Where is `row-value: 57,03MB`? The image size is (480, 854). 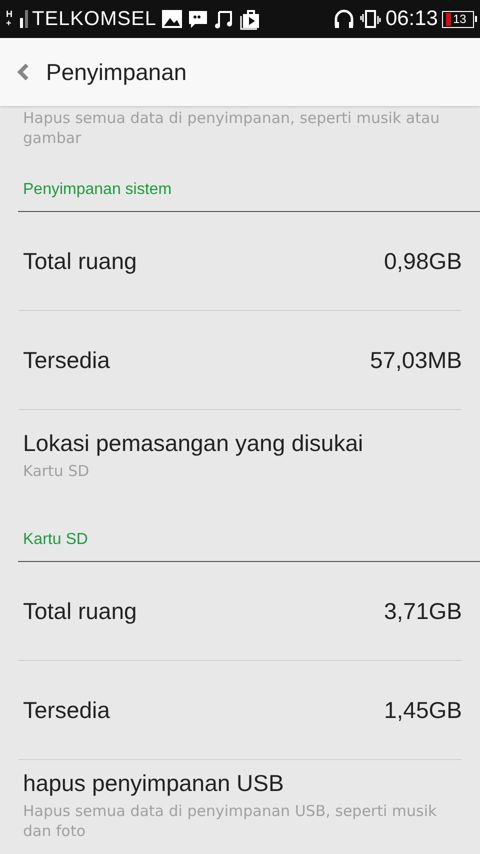
row-value: 57,03MB is located at coordinates (416, 360).